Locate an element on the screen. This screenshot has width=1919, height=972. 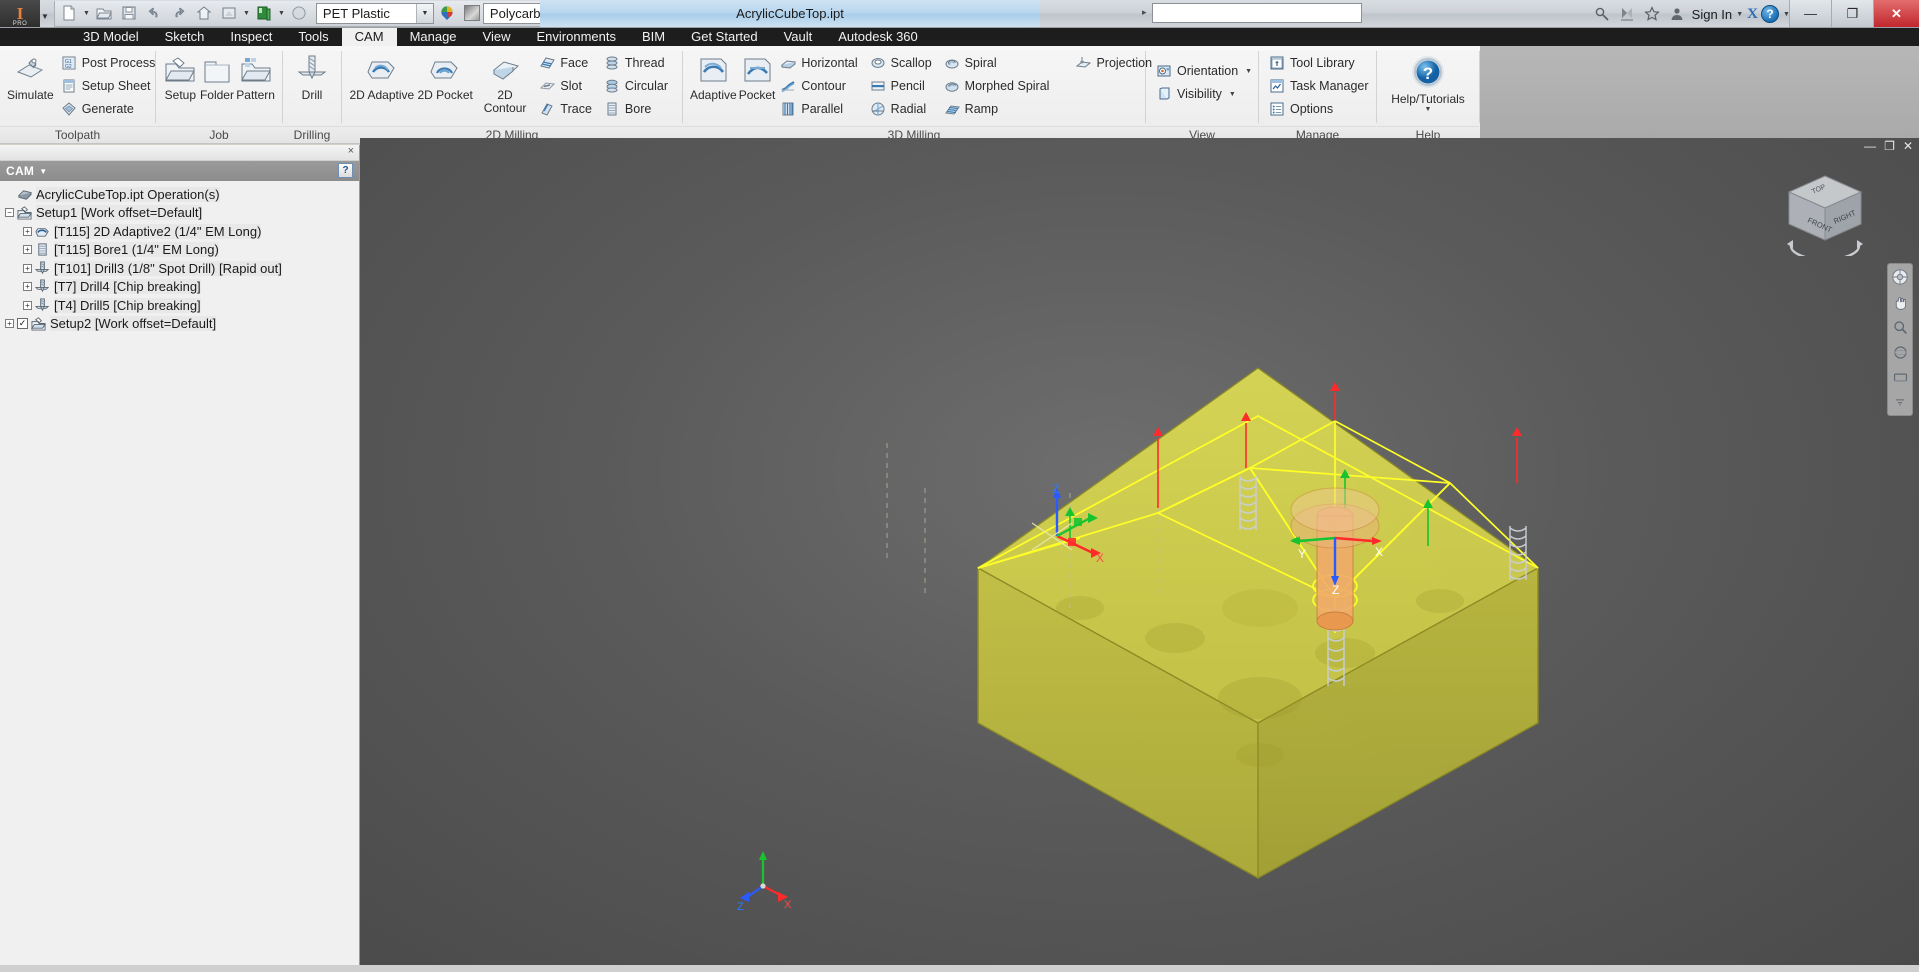
ribbon-tab-3d-model: 3D Model is located at coordinates (111, 37).